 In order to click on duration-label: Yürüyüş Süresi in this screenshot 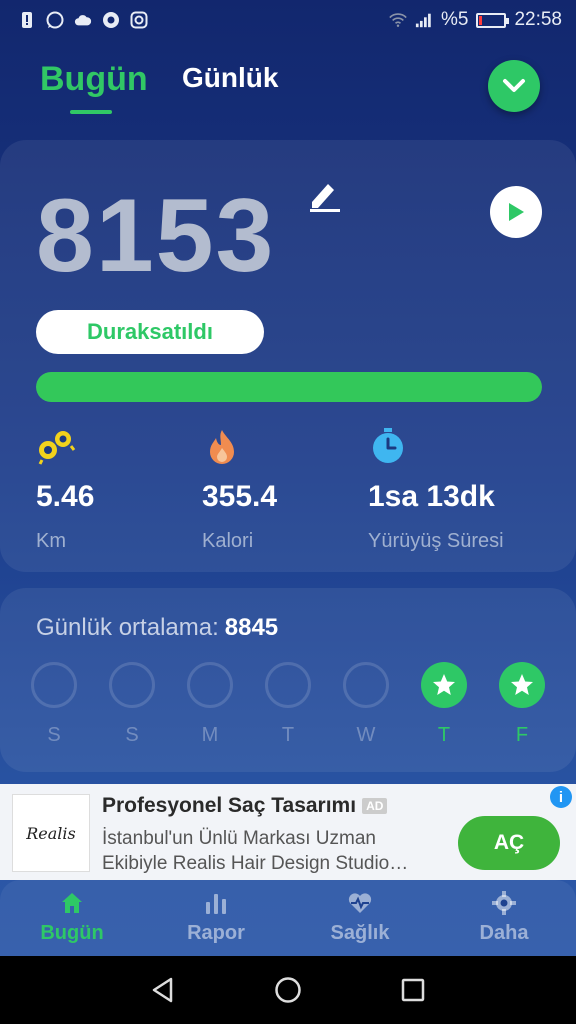, I will do `click(436, 541)`.